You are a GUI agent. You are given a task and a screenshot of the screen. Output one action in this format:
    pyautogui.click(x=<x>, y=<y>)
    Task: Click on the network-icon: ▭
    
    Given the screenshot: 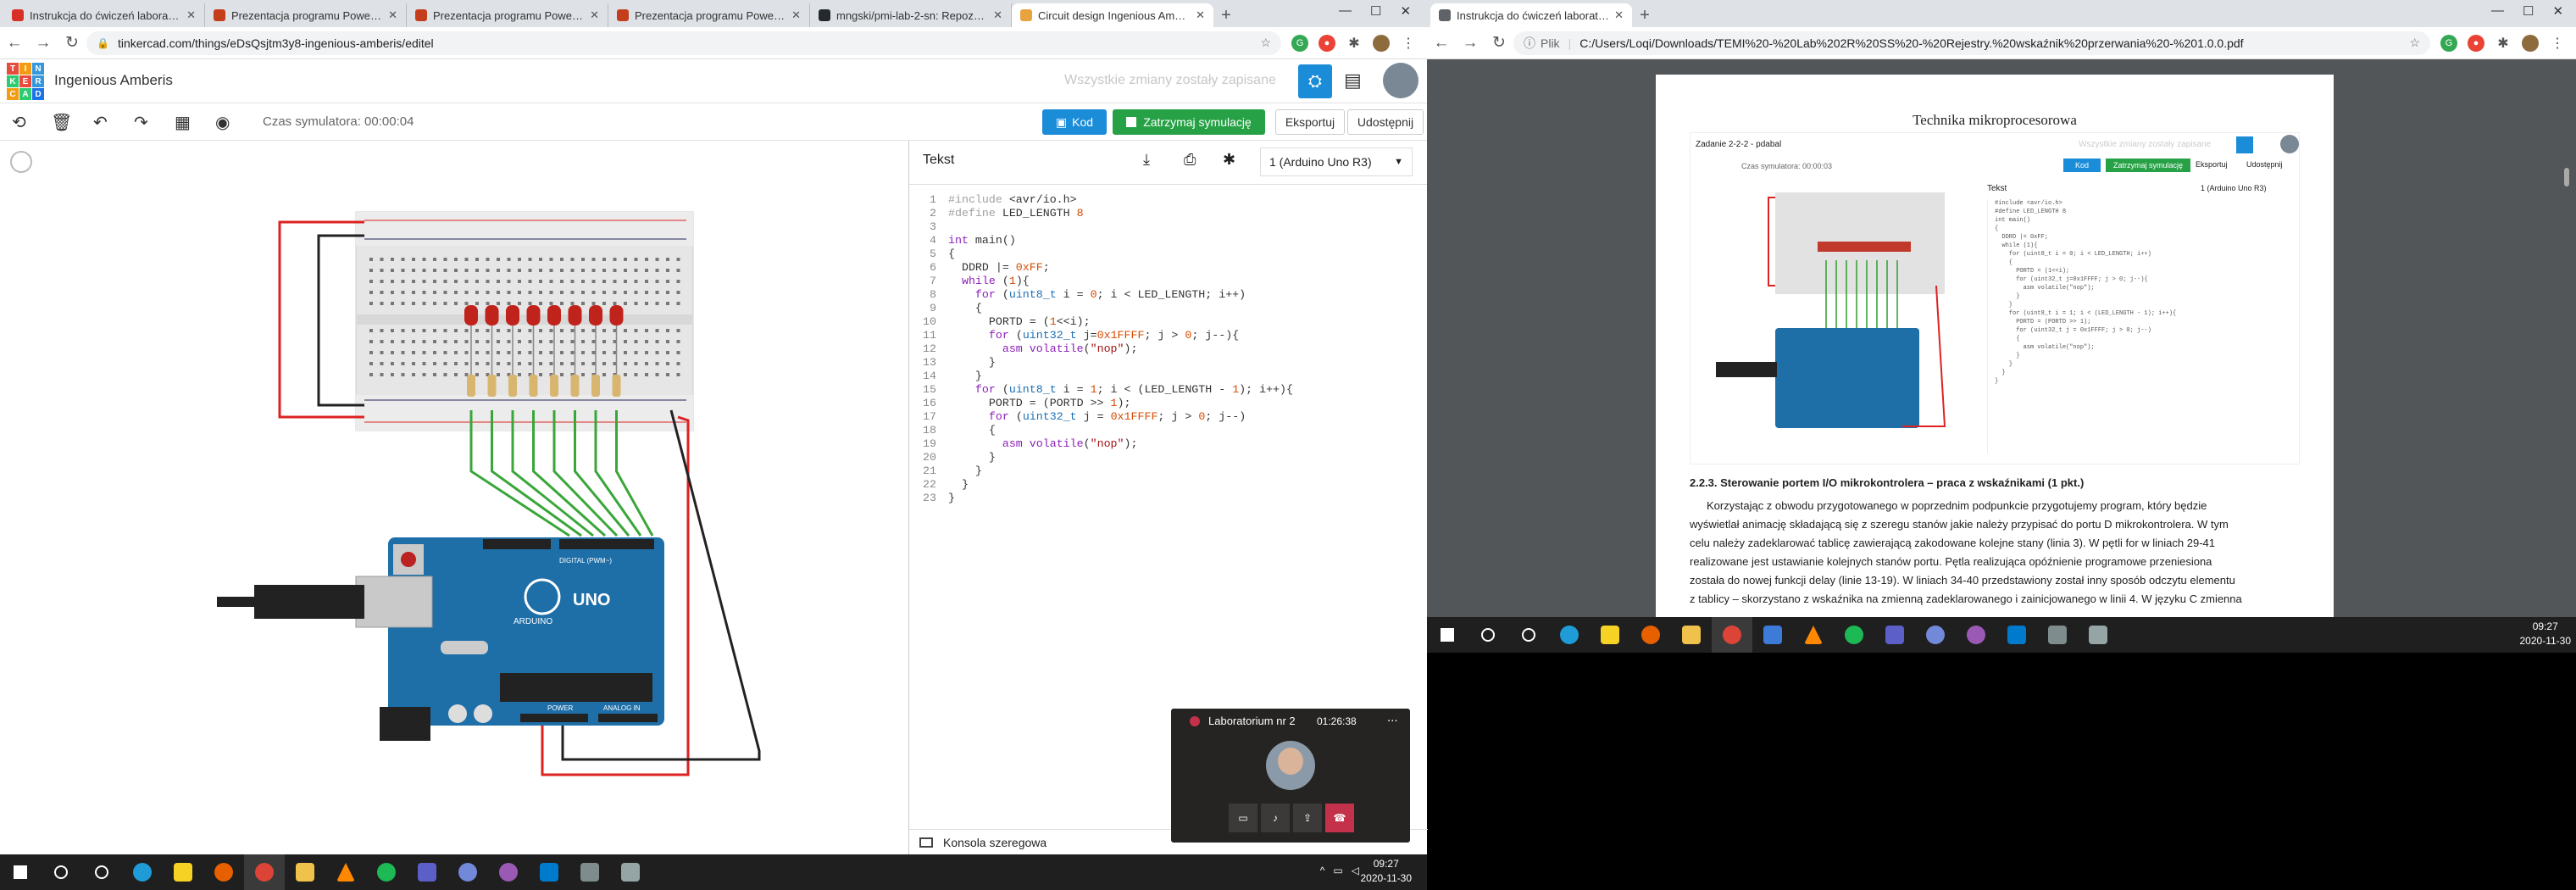 What is the action you would take?
    pyautogui.click(x=1337, y=870)
    